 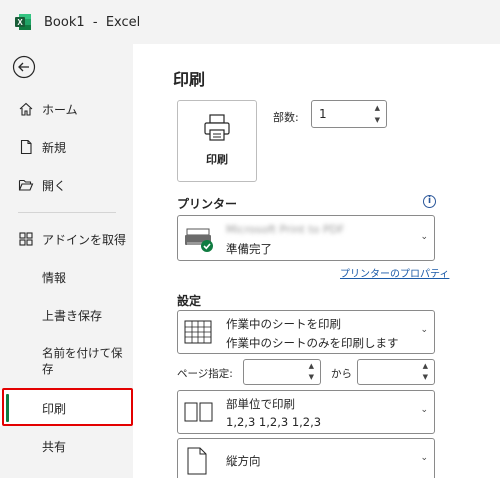 I want to click on sidebar-item-label: 共有, so click(x=54, y=446).